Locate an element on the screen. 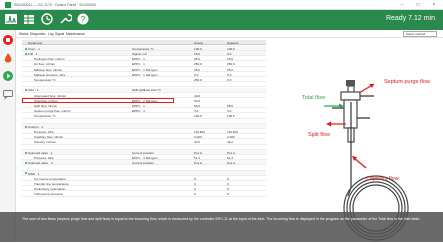  tools-icon is located at coordinates (65, 19).